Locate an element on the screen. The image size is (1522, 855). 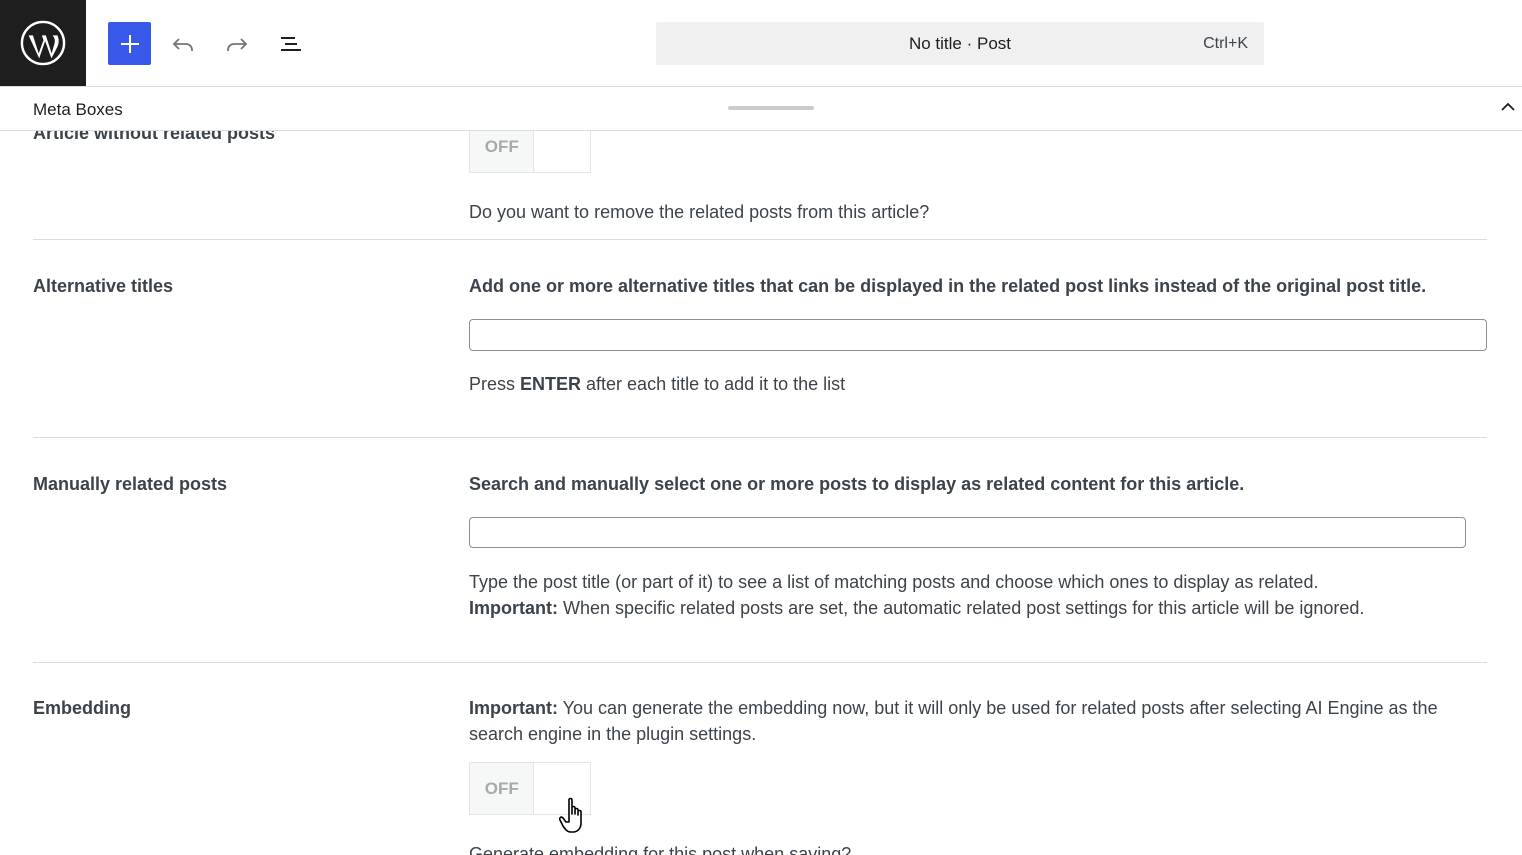
undo-icon is located at coordinates (182, 44).